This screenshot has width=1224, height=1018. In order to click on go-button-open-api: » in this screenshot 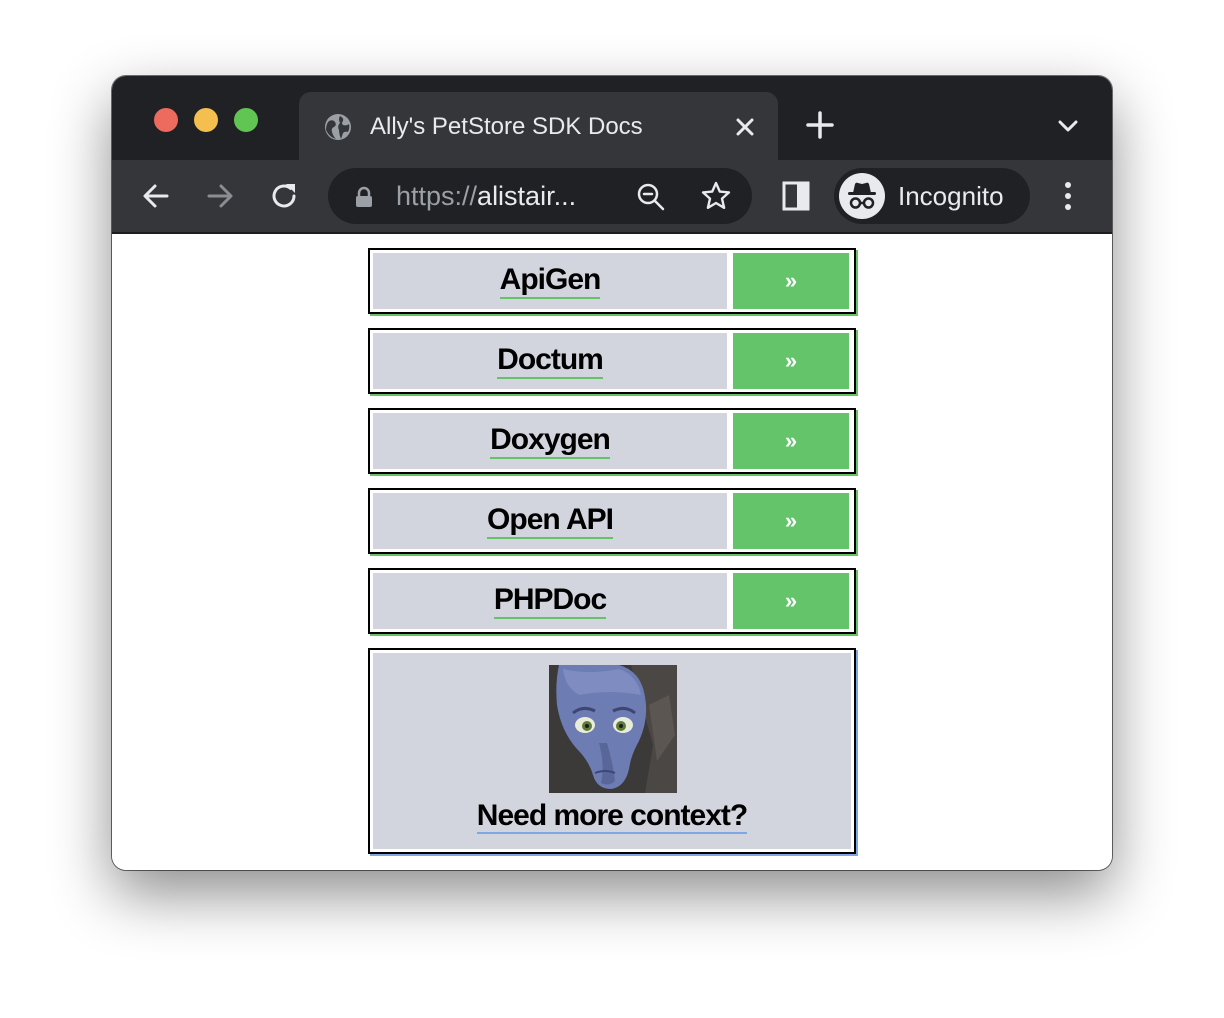, I will do `click(791, 521)`.